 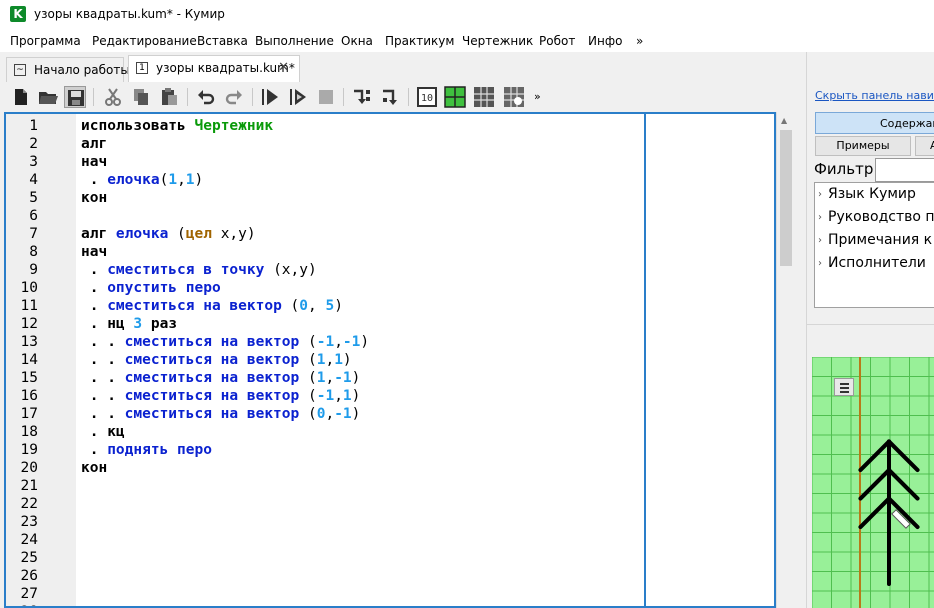 What do you see at coordinates (142, 180) in the screenshot?
I see `code-text: . елочка(1,1)` at bounding box center [142, 180].